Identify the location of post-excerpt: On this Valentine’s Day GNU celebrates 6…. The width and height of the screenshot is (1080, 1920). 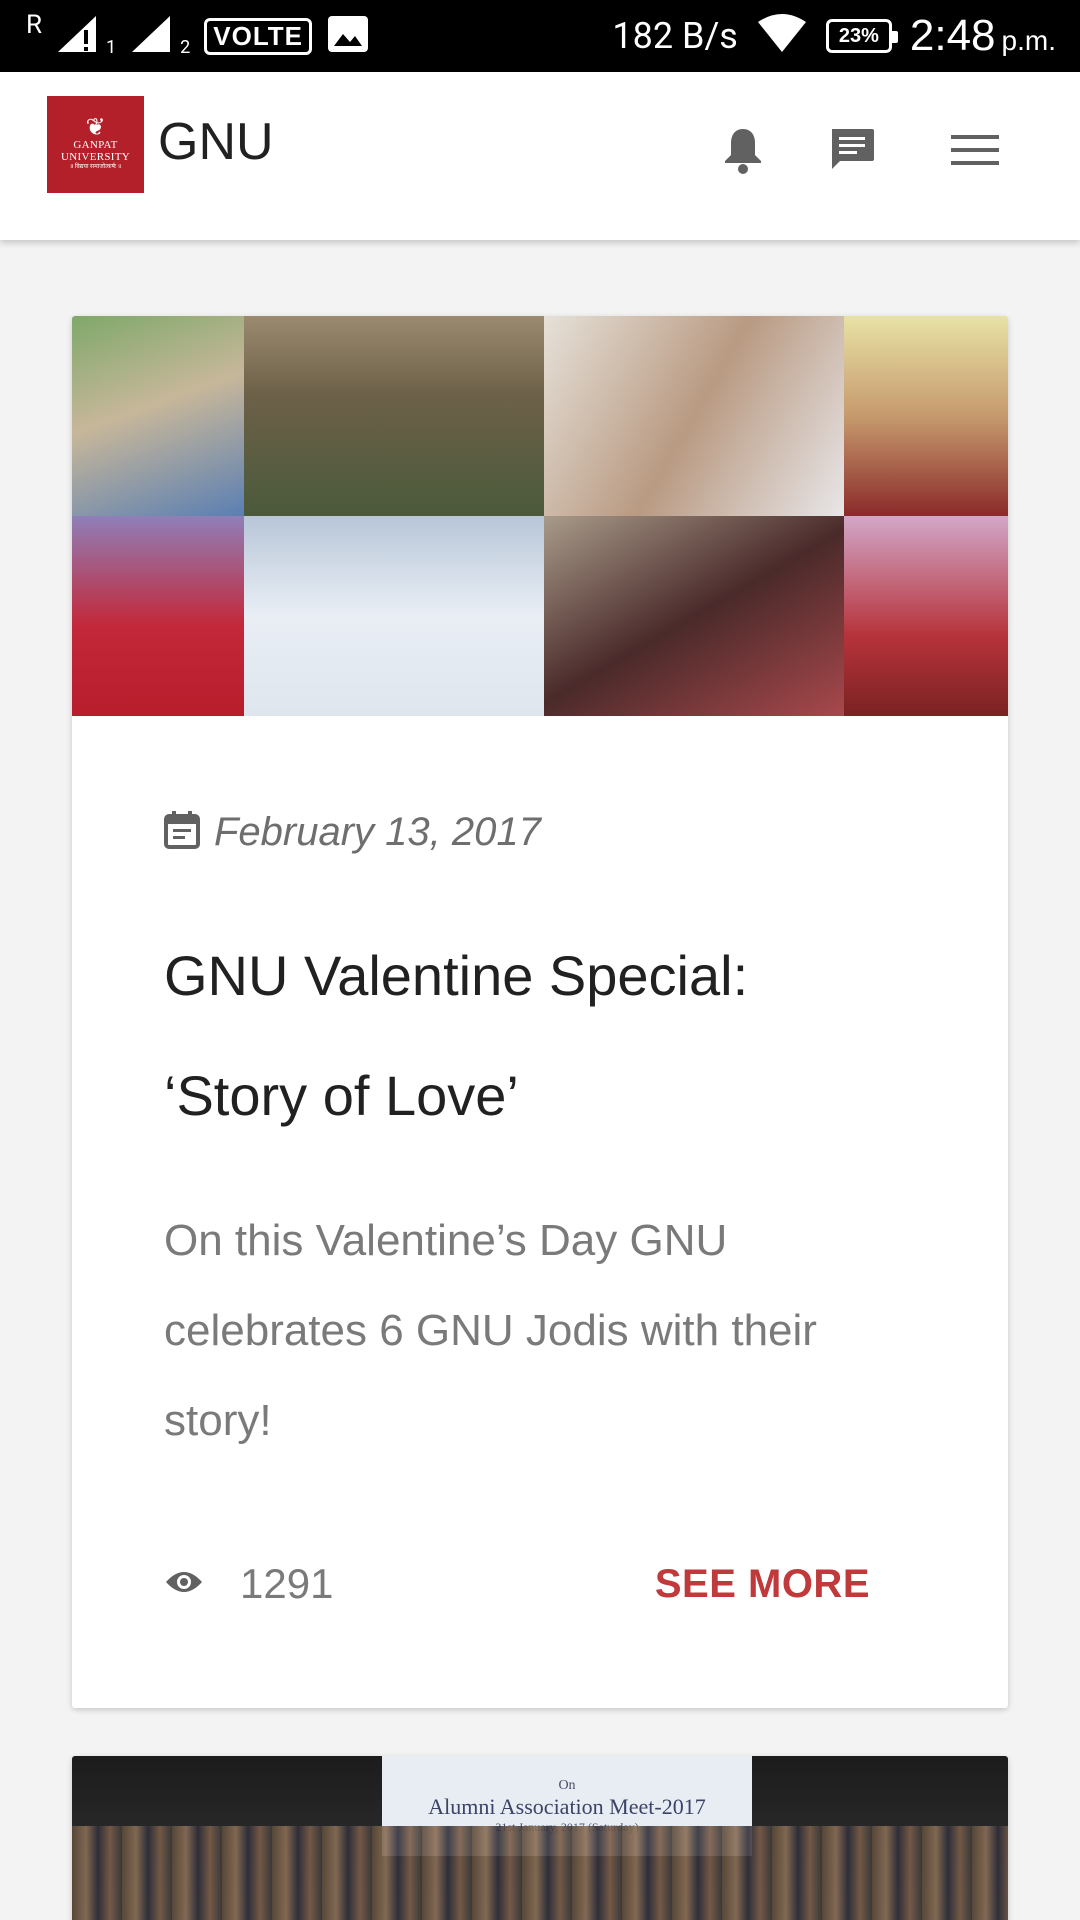
(490, 1330).